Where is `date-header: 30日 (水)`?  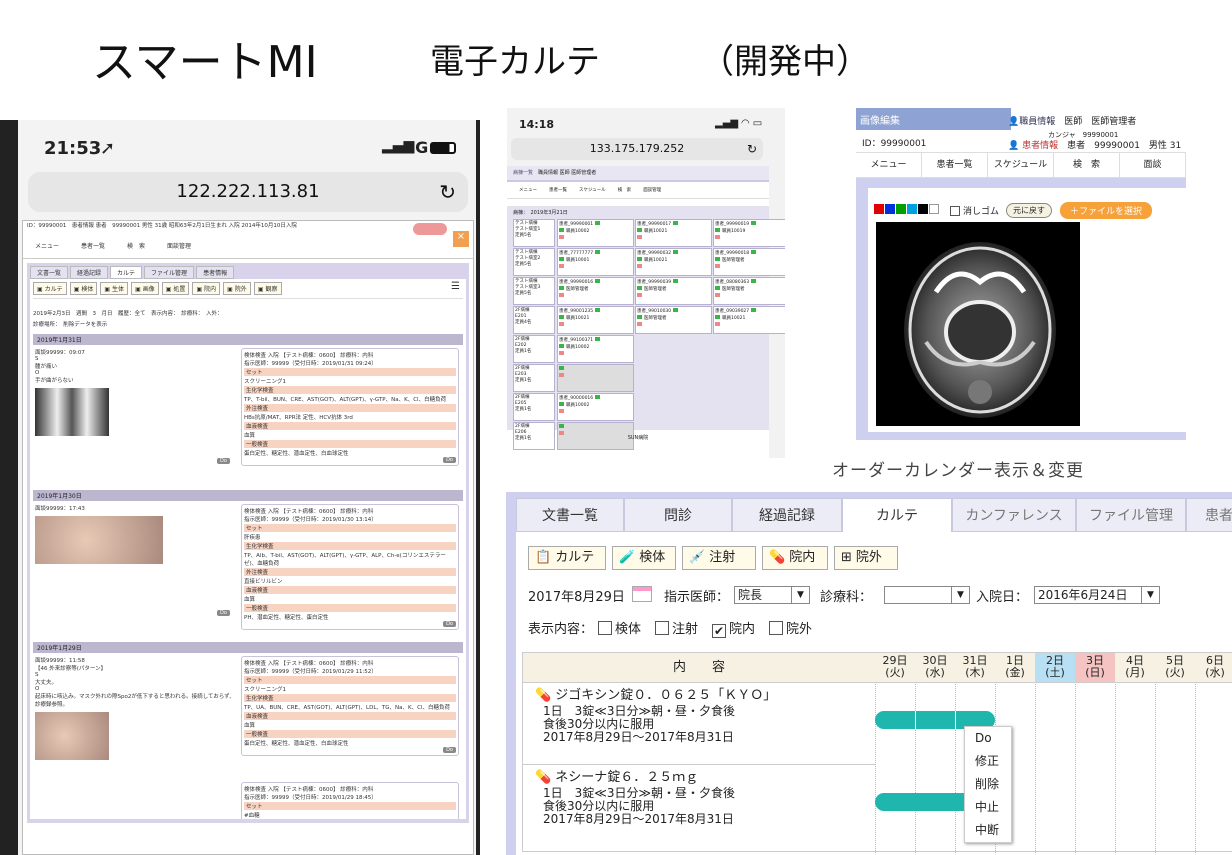
date-header: 30日 (水) is located at coordinates (935, 668).